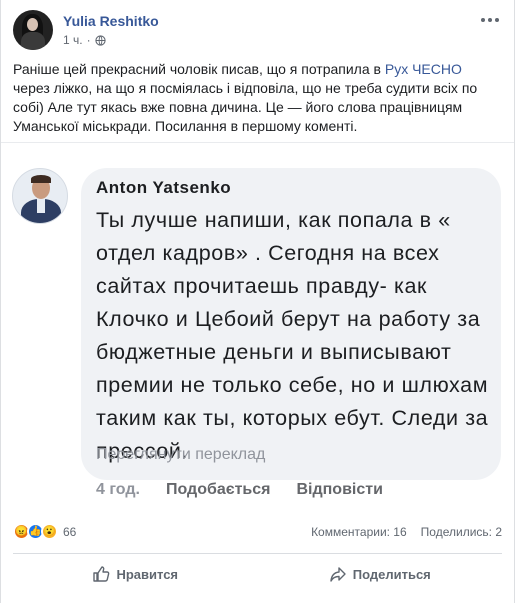 The image size is (515, 603). I want to click on commenter-avatar, so click(40, 196).